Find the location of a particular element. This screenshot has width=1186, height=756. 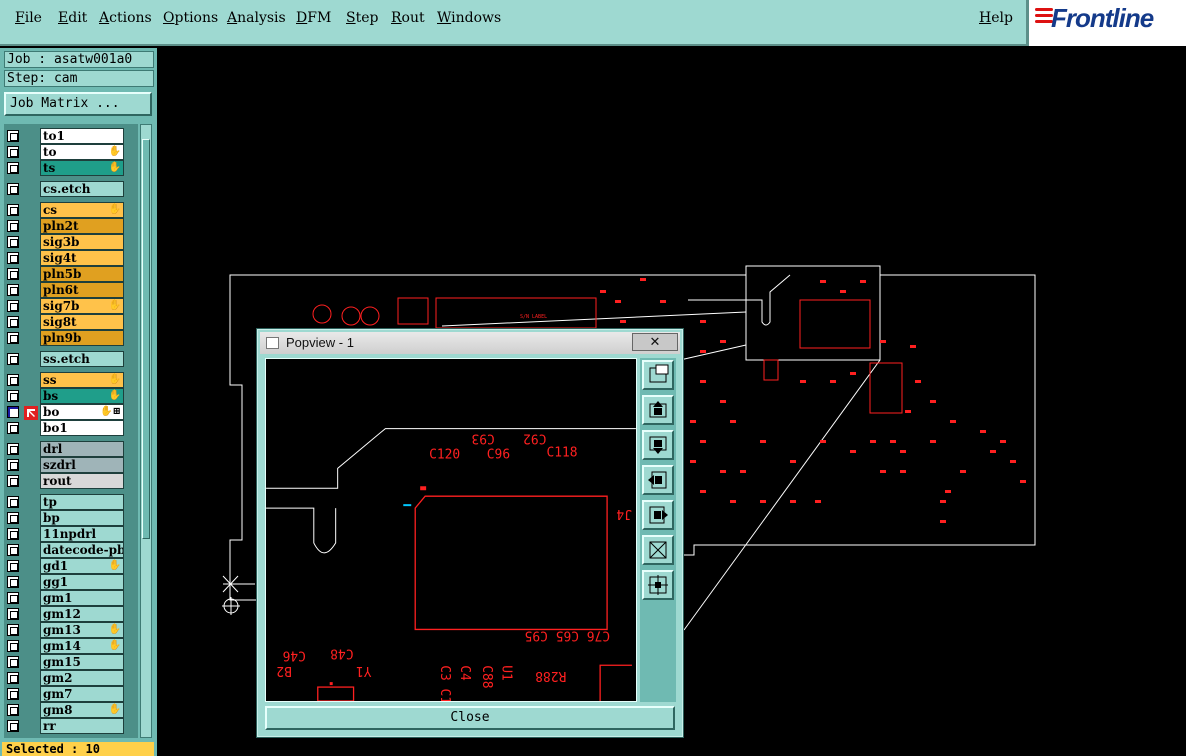

pan-up-icon is located at coordinates (658, 410).